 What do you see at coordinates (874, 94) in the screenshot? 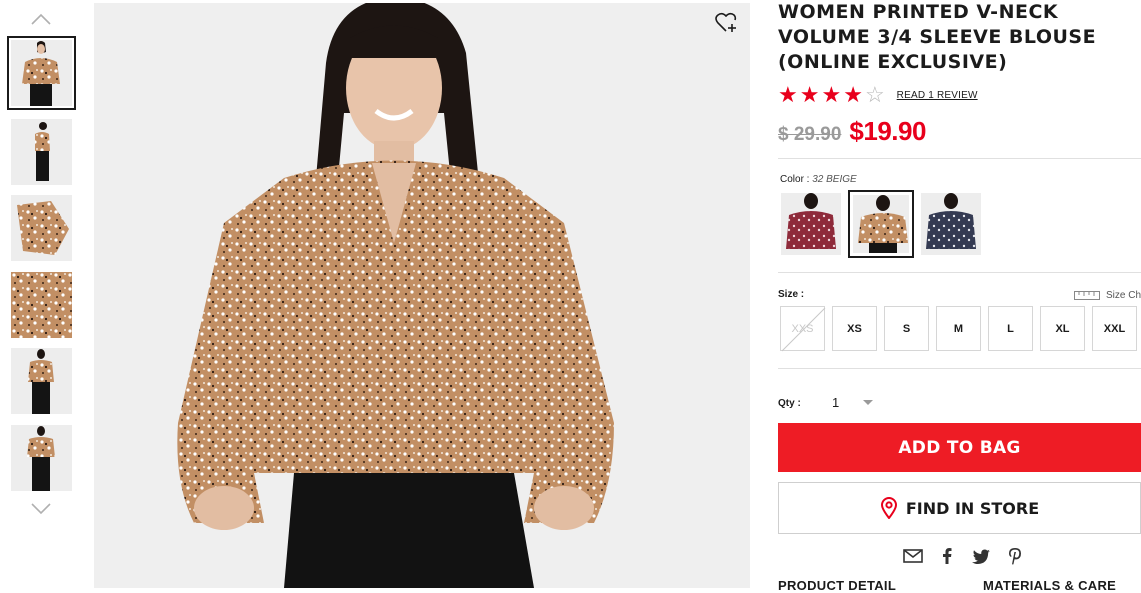
I see `star-empty-icon: ☆` at bounding box center [874, 94].